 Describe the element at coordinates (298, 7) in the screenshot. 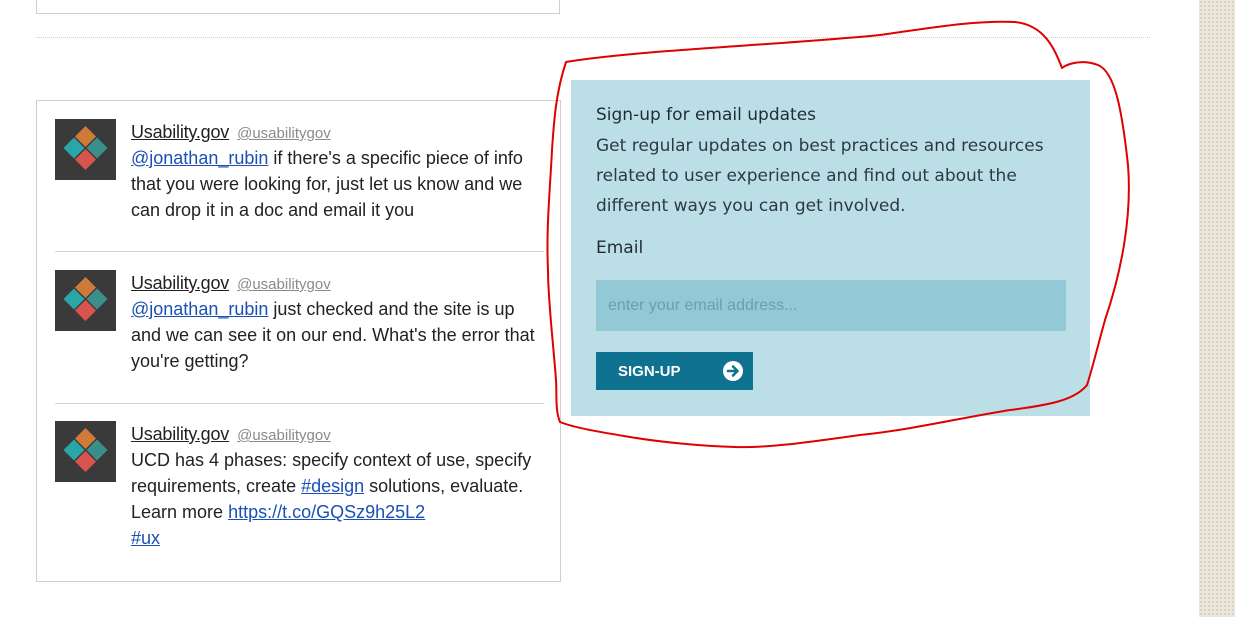

I see `previous-section-box` at that location.